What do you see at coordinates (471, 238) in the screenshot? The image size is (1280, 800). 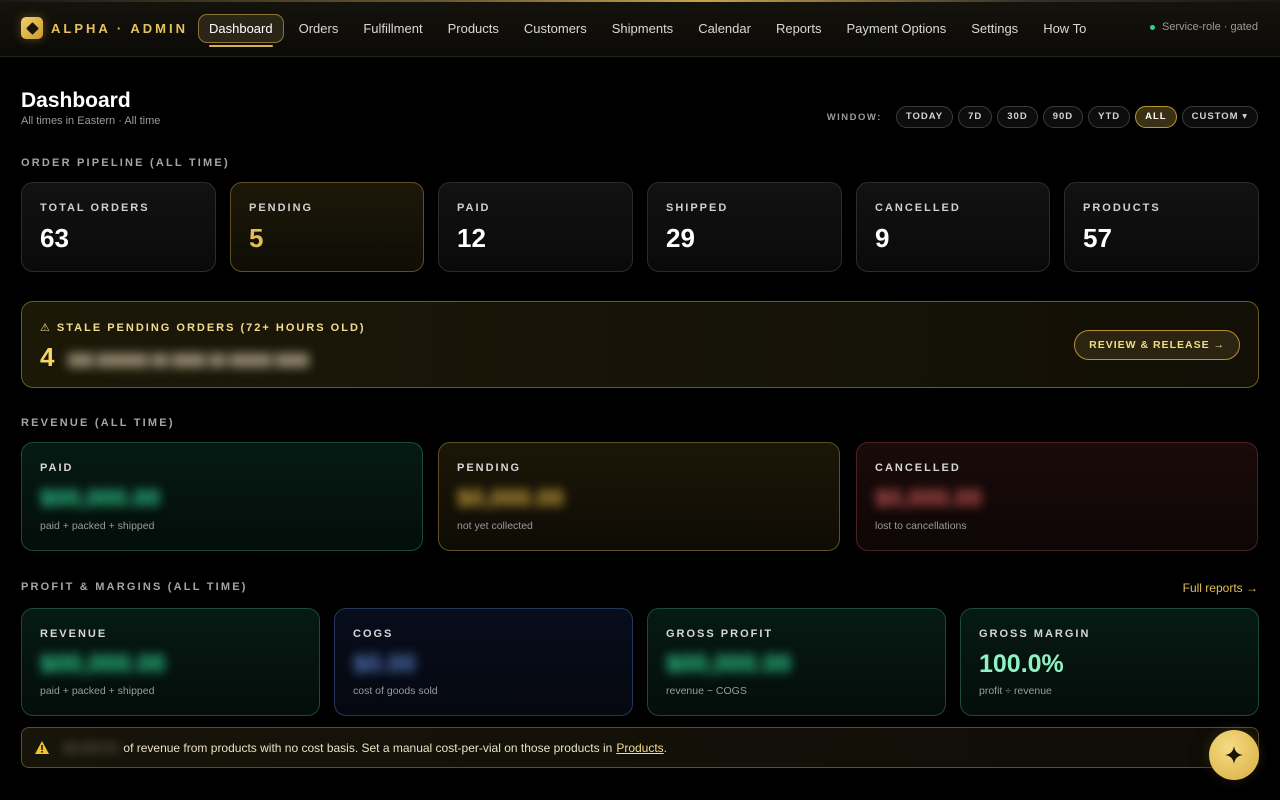 I see `stat-value: 12` at bounding box center [471, 238].